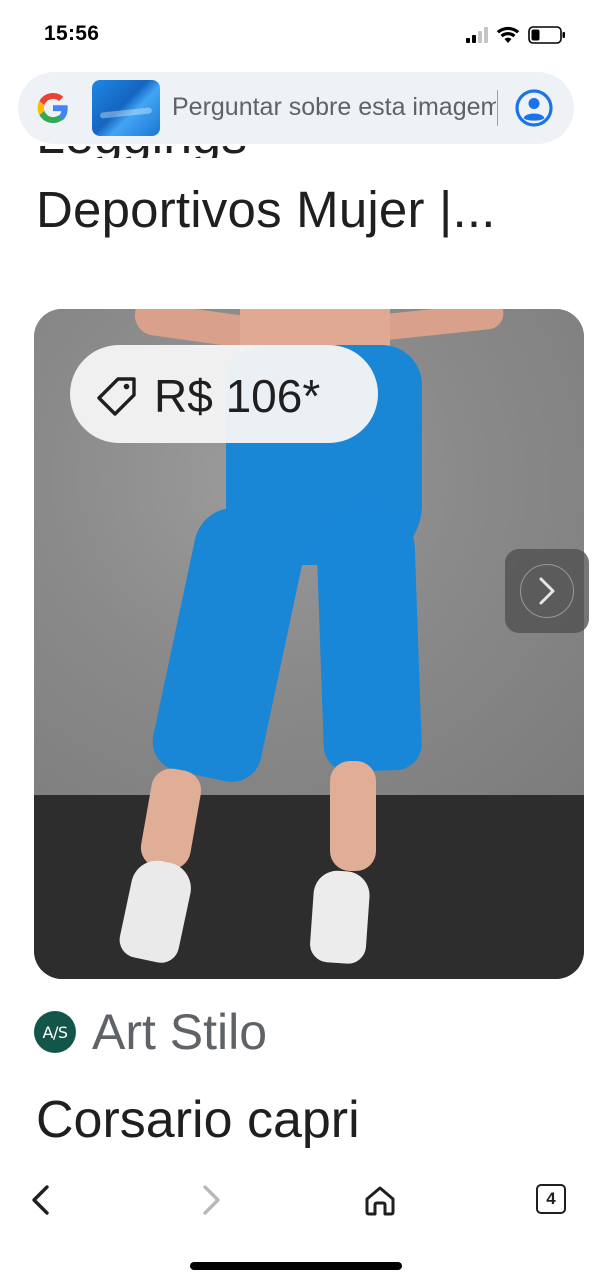  What do you see at coordinates (237, 396) in the screenshot?
I see `price-text: R$ 106*` at bounding box center [237, 396].